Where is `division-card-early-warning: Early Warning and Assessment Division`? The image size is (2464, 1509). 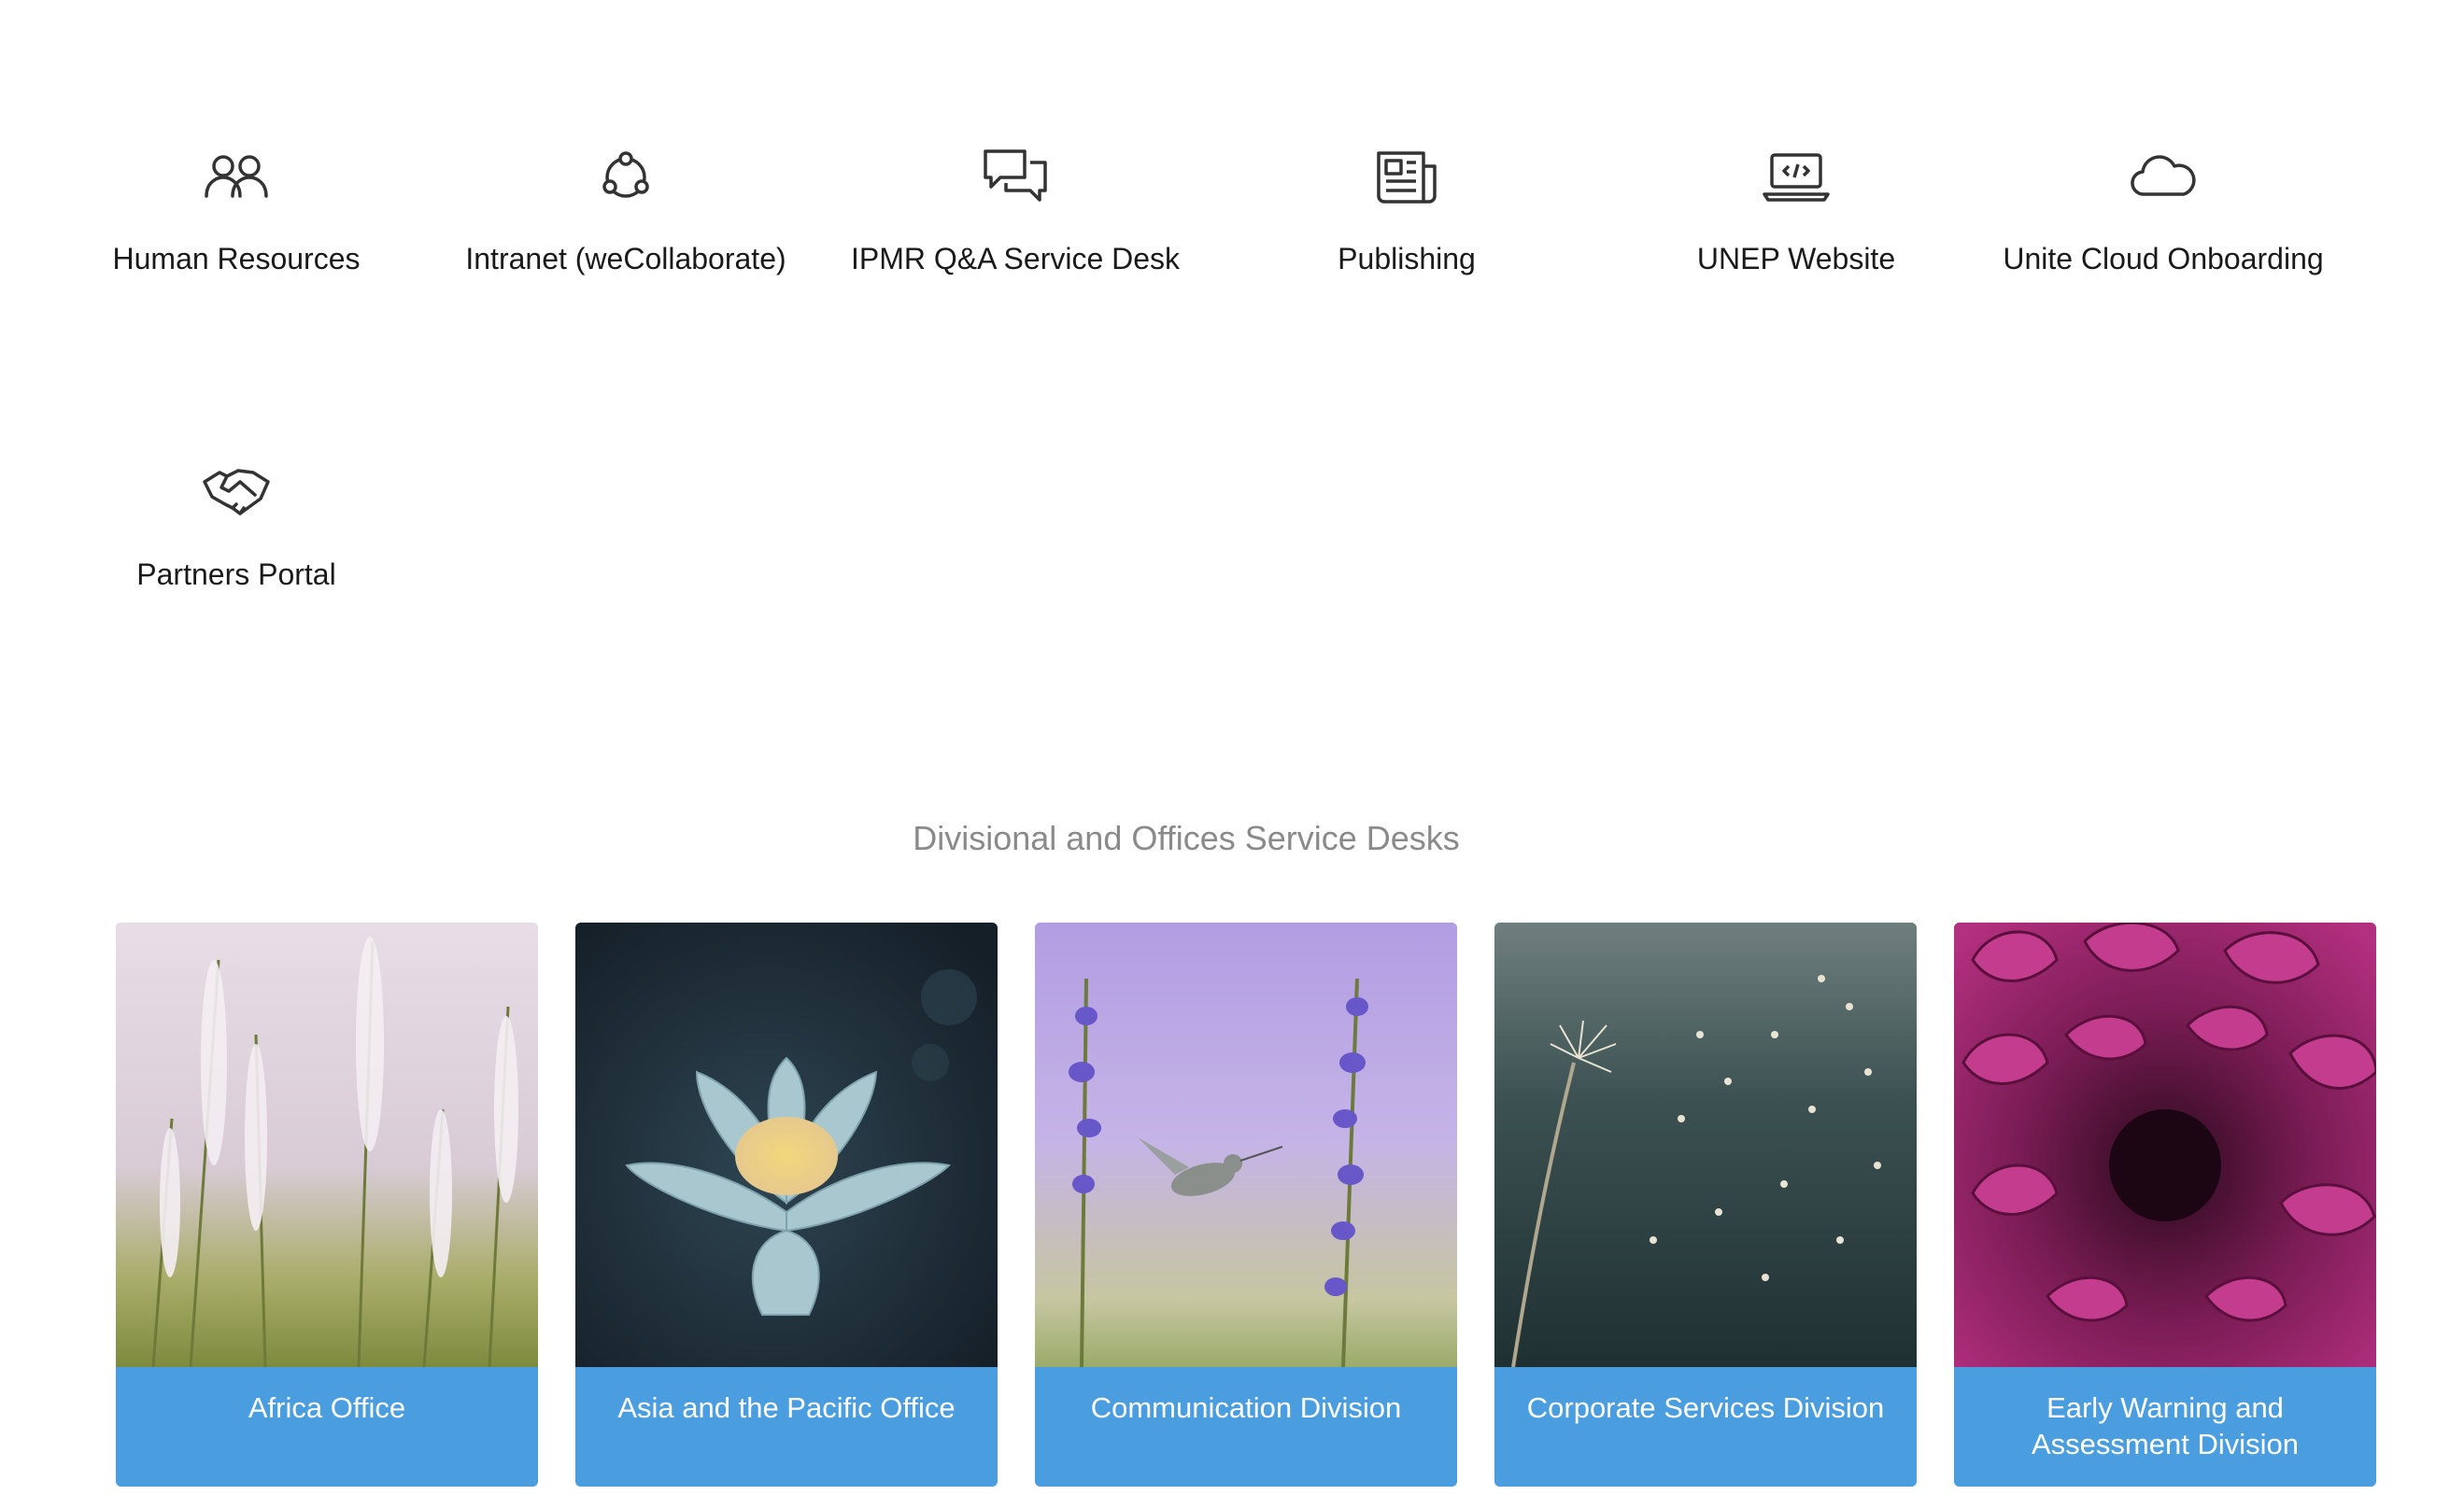
division-card-early-warning: Early Warning and Assessment Division is located at coordinates (2165, 1205).